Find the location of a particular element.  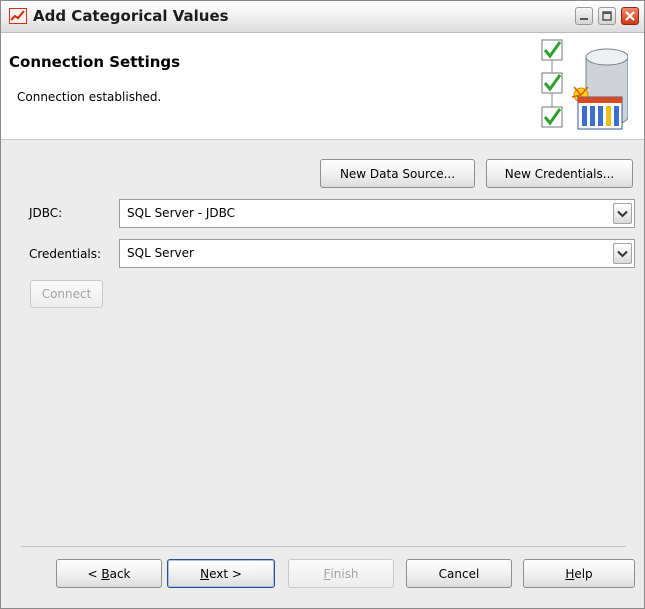

help-rest: elp is located at coordinates (583, 573).